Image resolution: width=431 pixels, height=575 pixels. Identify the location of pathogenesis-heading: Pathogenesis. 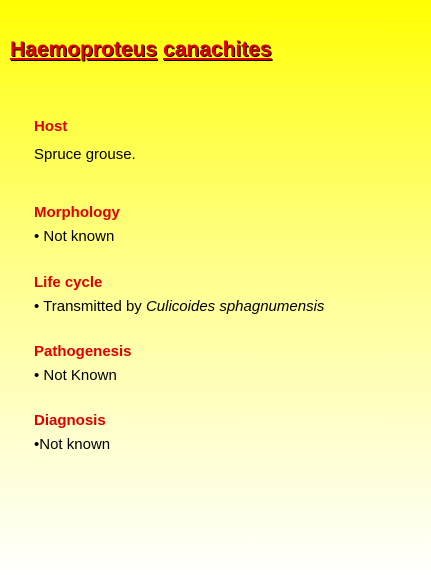
(83, 351).